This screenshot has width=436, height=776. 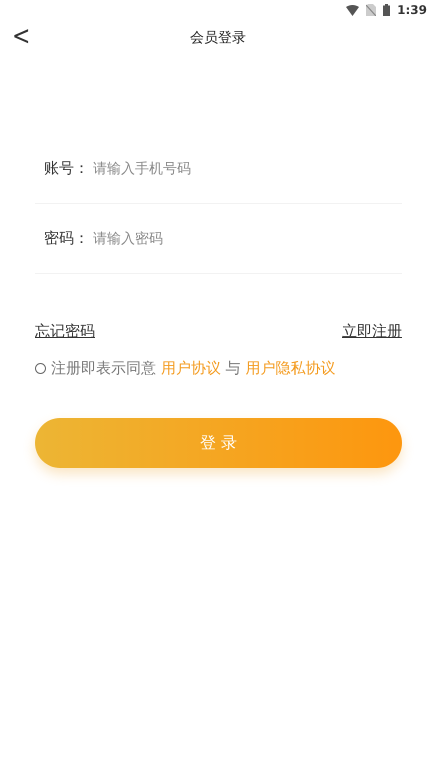 What do you see at coordinates (412, 10) in the screenshot?
I see `status-time: 1:39` at bounding box center [412, 10].